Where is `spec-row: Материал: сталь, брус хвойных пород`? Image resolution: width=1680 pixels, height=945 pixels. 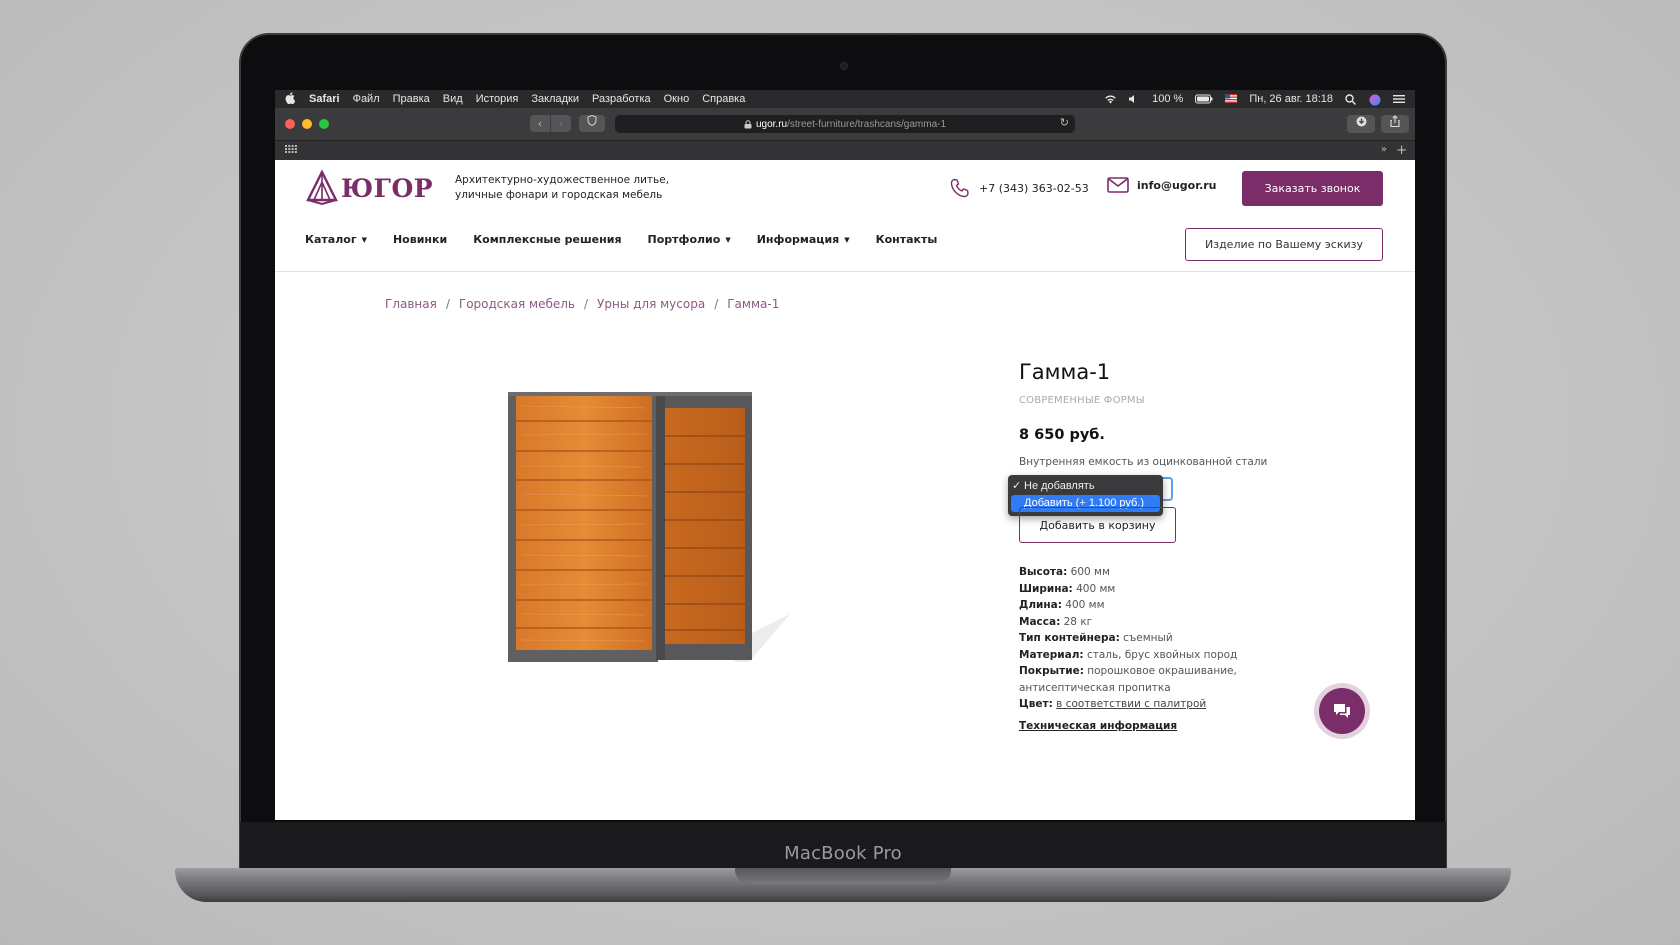 spec-row: Материал: сталь, брус хвойных пород is located at coordinates (1129, 655).